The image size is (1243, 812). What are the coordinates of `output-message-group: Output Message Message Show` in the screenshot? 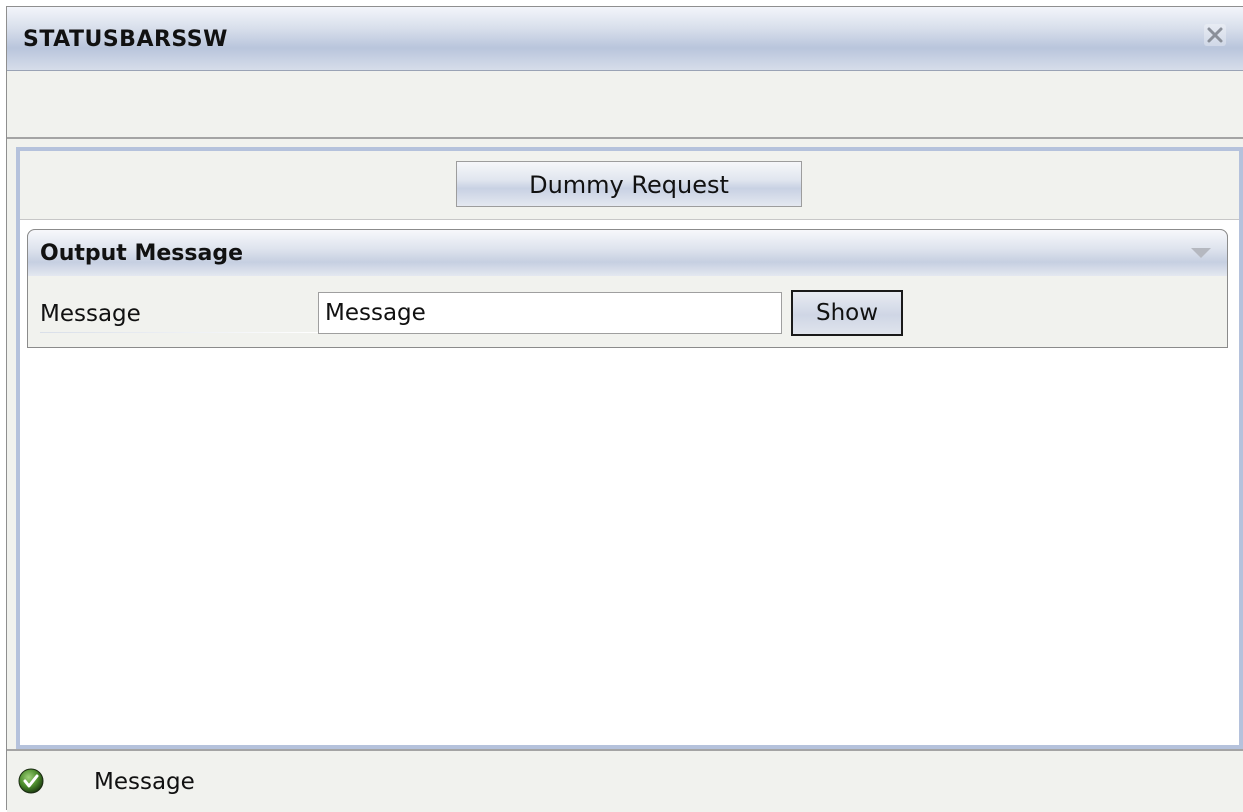 It's located at (627, 288).